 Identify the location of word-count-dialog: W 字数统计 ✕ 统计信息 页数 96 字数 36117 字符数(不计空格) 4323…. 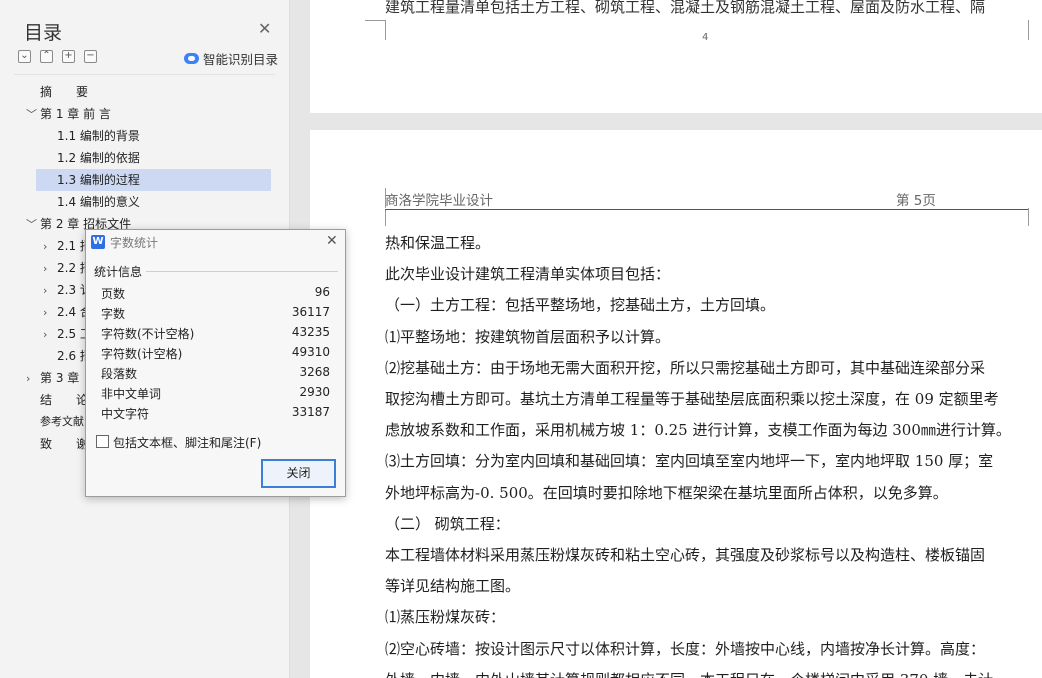
(215, 363).